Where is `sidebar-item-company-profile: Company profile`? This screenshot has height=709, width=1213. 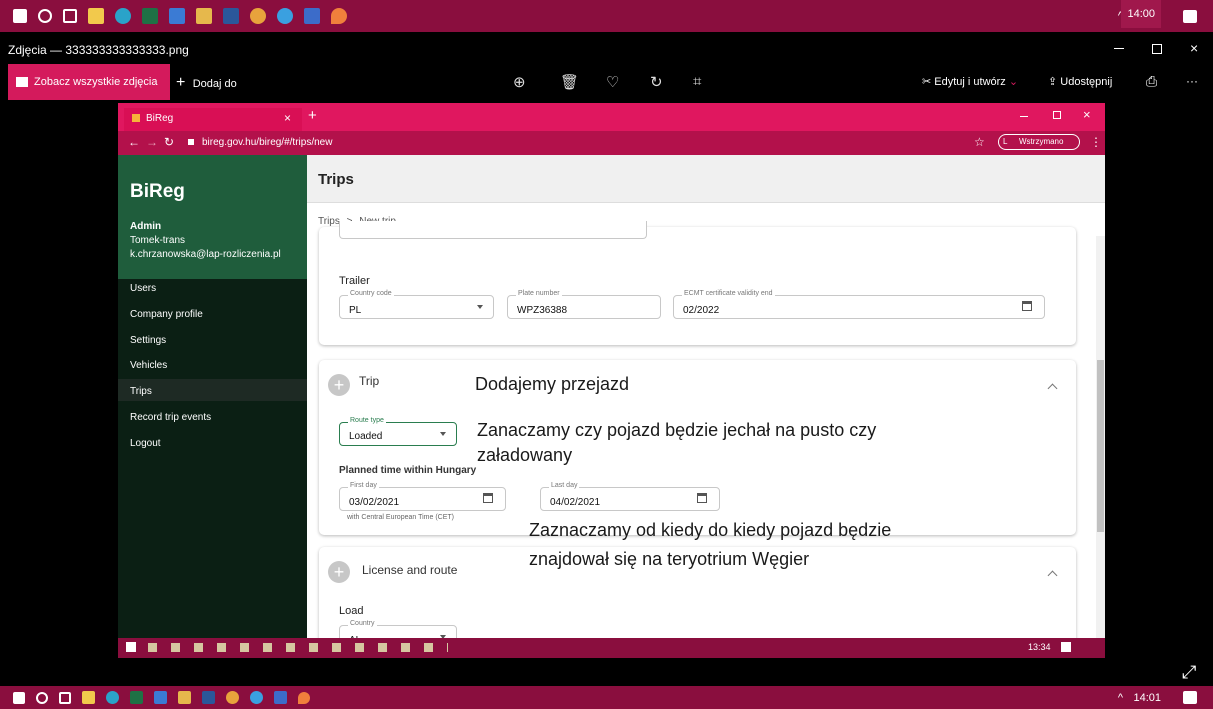
sidebar-item-company-profile: Company profile is located at coordinates (166, 314).